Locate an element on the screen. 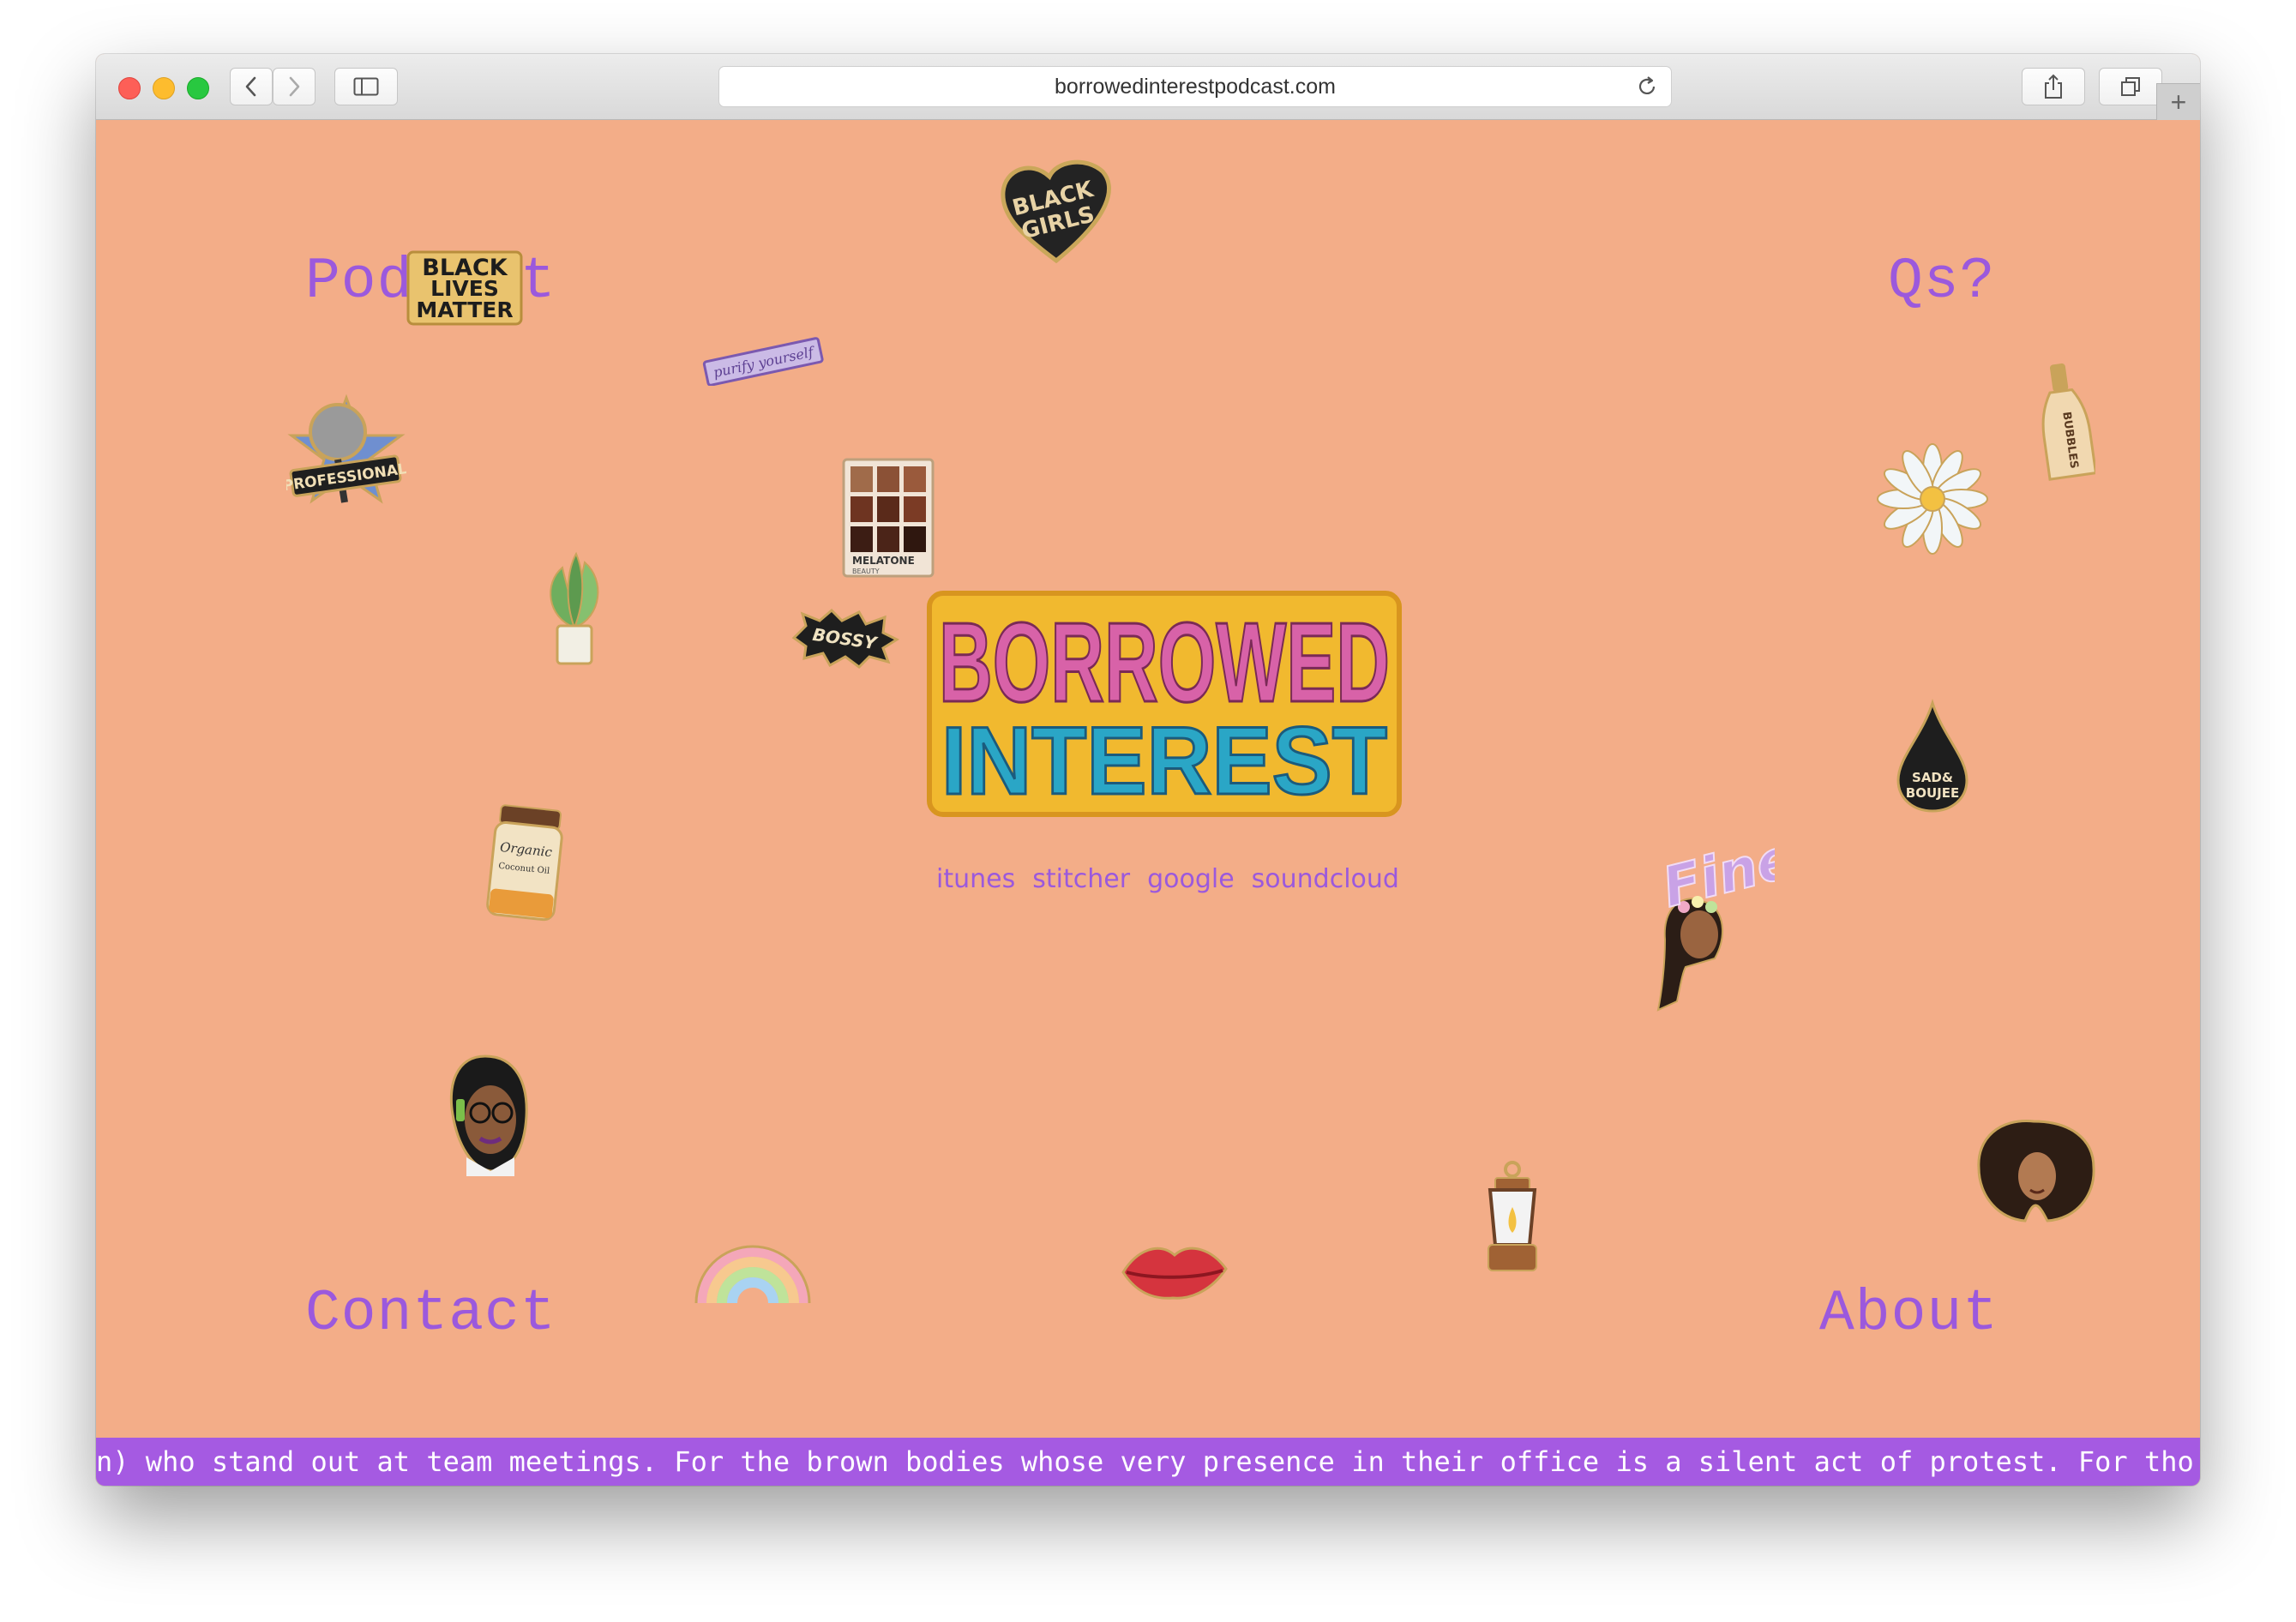 Image resolution: width=2296 pixels, height=1622 pixels. share-icon is located at coordinates (2053, 86).